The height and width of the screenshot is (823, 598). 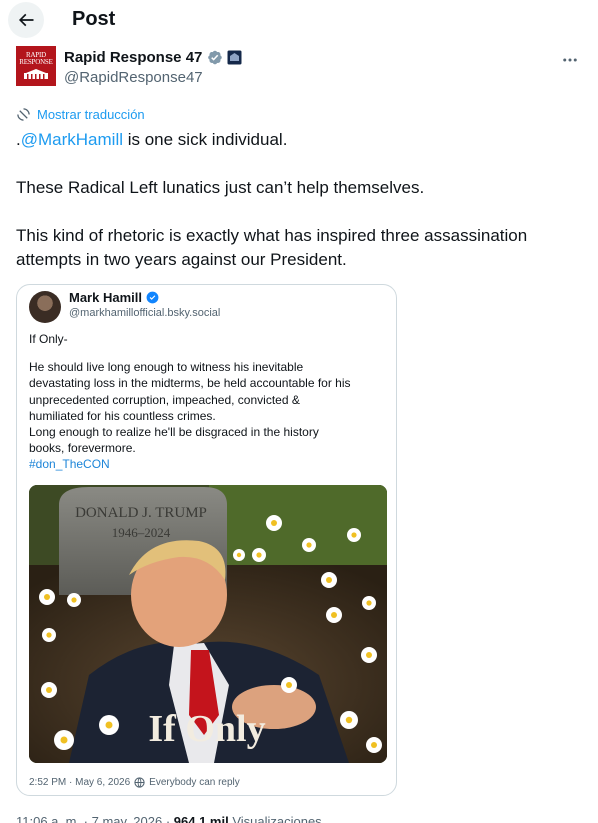 I want to click on views-count: 964,1 mil, so click(x=201, y=818).